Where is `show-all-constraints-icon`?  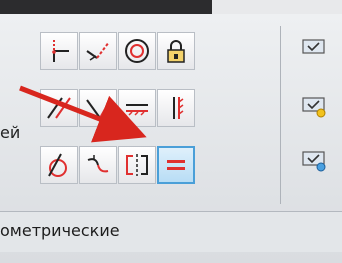
show-all-constraints-icon is located at coordinates (314, 107).